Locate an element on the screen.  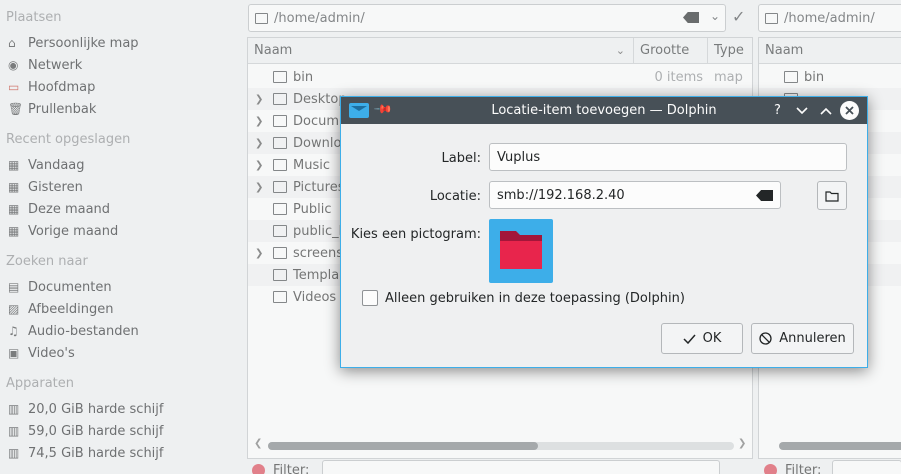
chevron-down-icon is located at coordinates (801, 110).